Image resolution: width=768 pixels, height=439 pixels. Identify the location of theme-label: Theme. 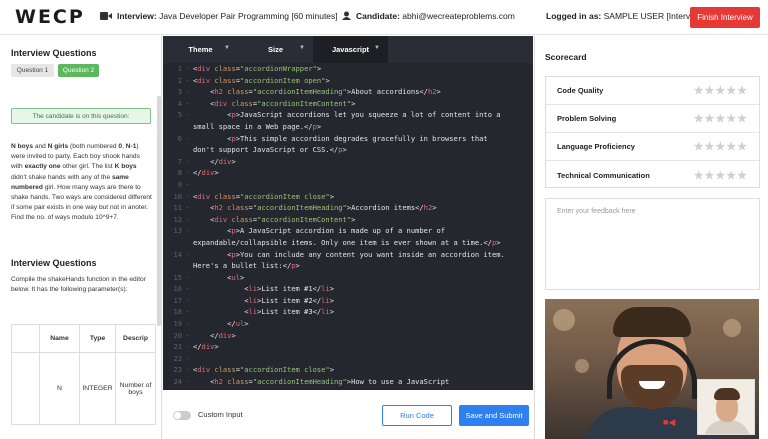
(200, 49).